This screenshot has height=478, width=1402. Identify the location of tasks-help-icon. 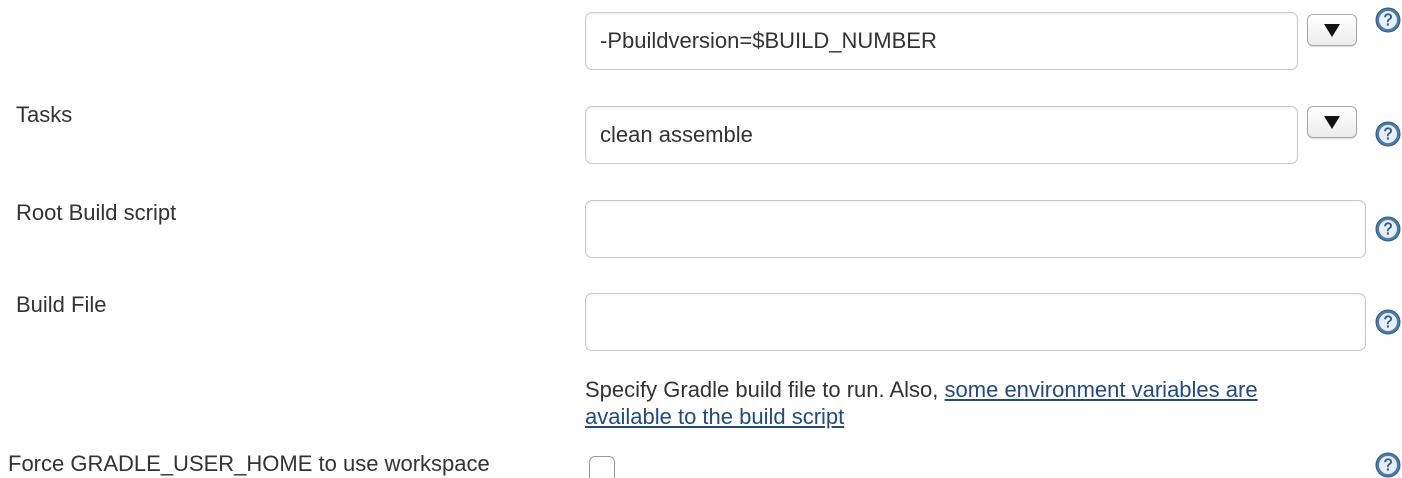
(1388, 134).